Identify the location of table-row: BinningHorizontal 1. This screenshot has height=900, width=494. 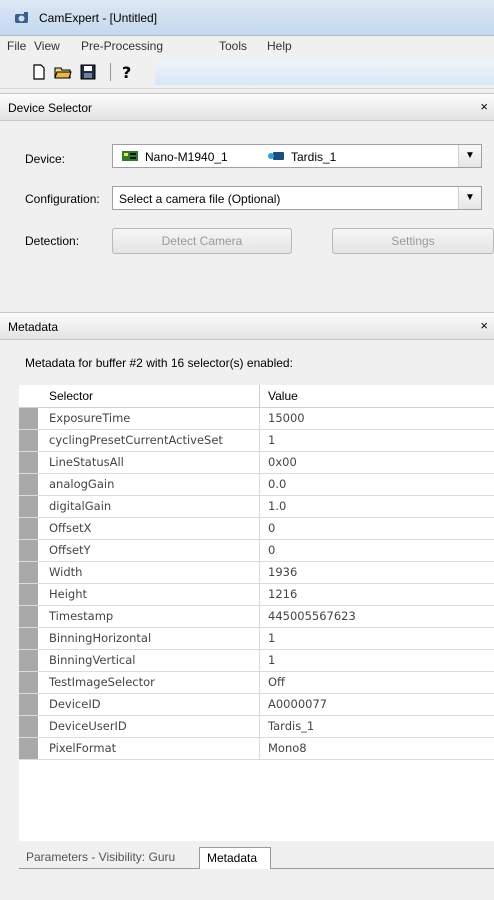
(256, 639).